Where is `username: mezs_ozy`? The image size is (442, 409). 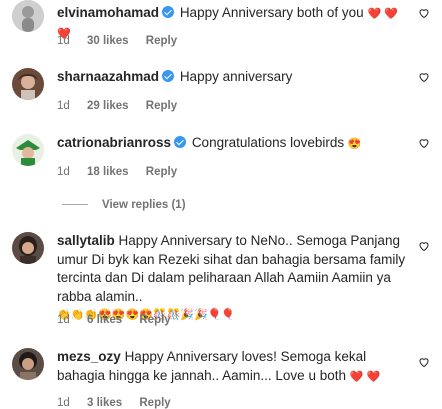
username: mezs_ozy is located at coordinates (89, 356).